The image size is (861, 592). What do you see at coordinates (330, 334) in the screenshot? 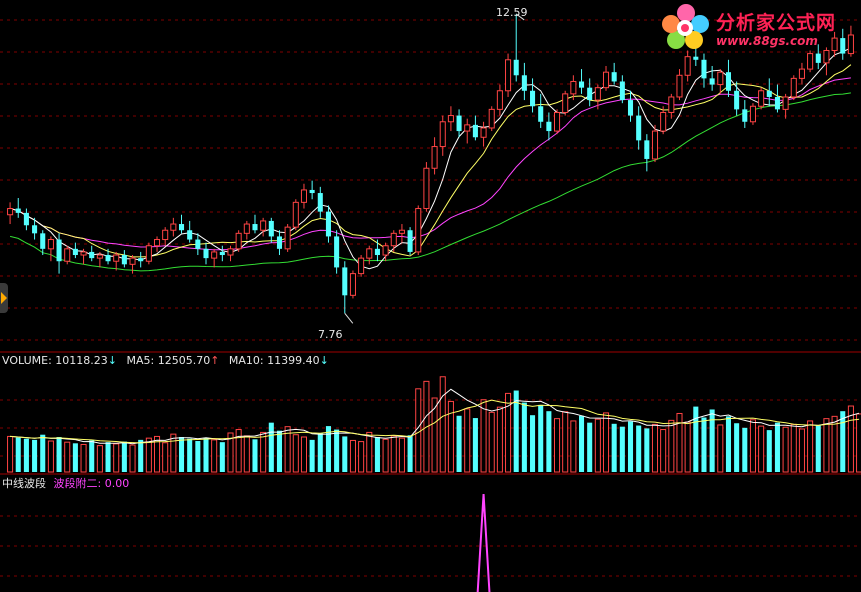
I see `low-price-value: 7.76` at bounding box center [330, 334].